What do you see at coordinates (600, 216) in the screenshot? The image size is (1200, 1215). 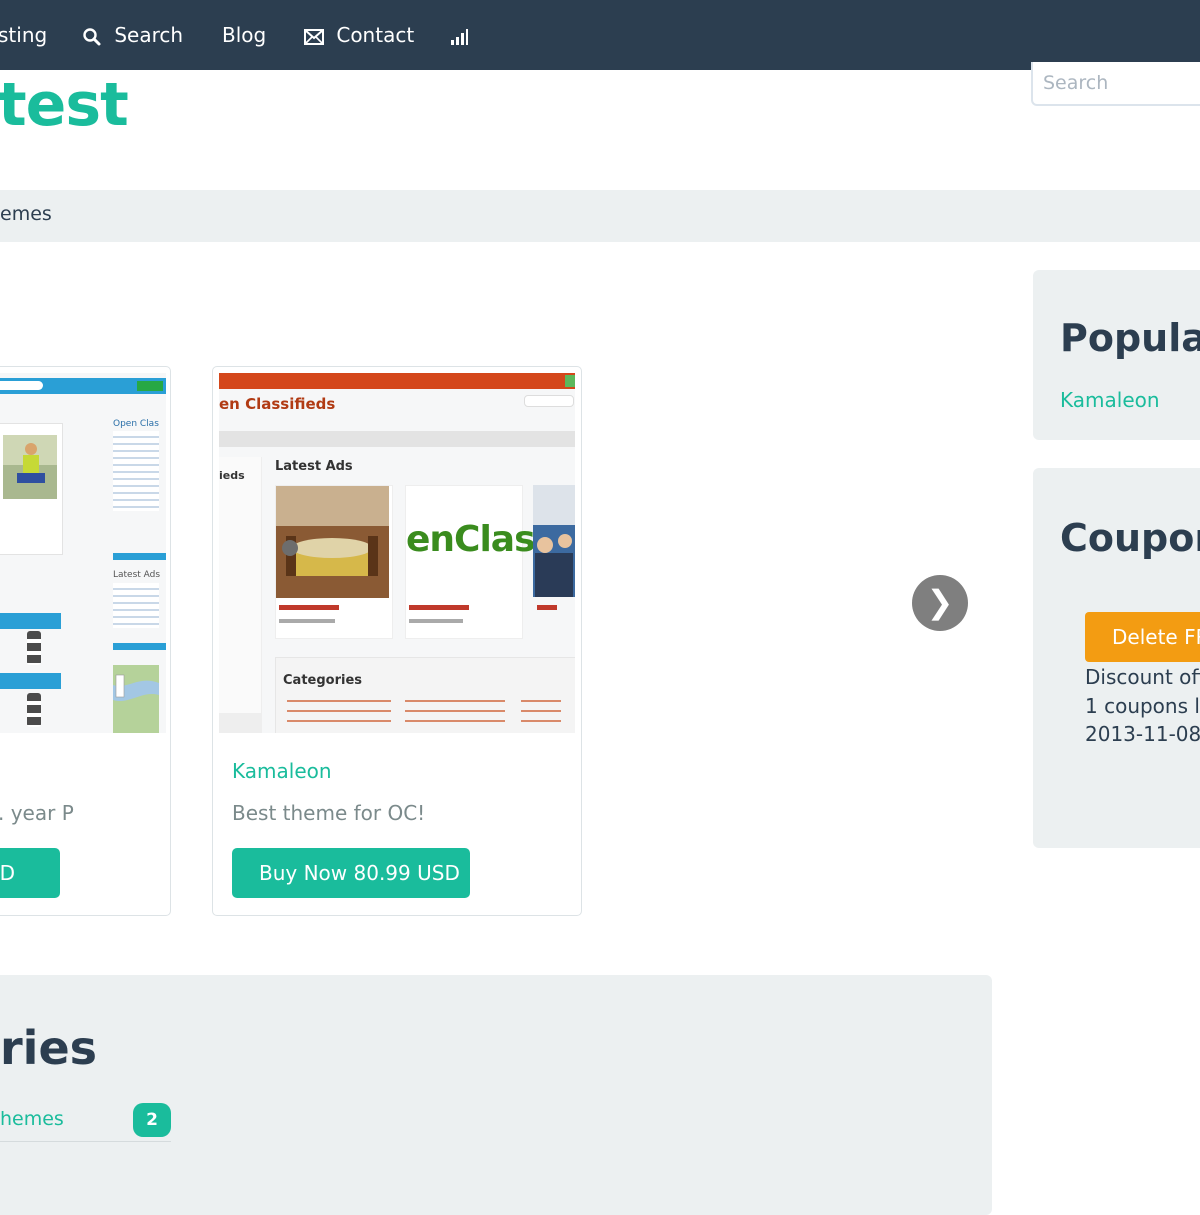 I see `category-bar: emes` at bounding box center [600, 216].